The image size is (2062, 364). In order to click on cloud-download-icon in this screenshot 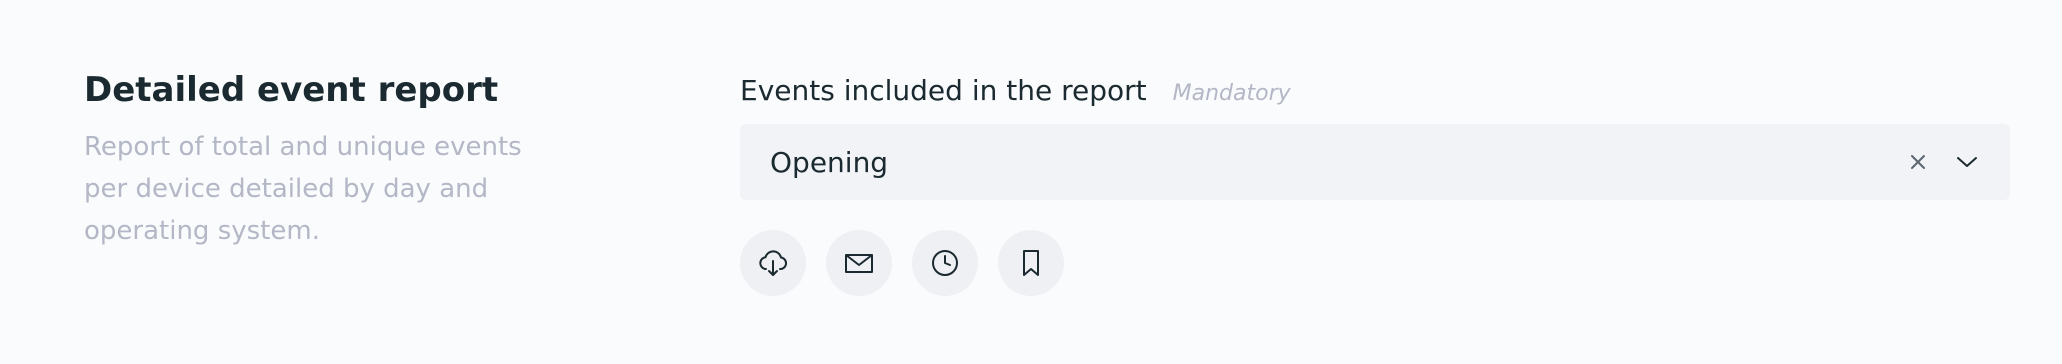, I will do `click(773, 263)`.